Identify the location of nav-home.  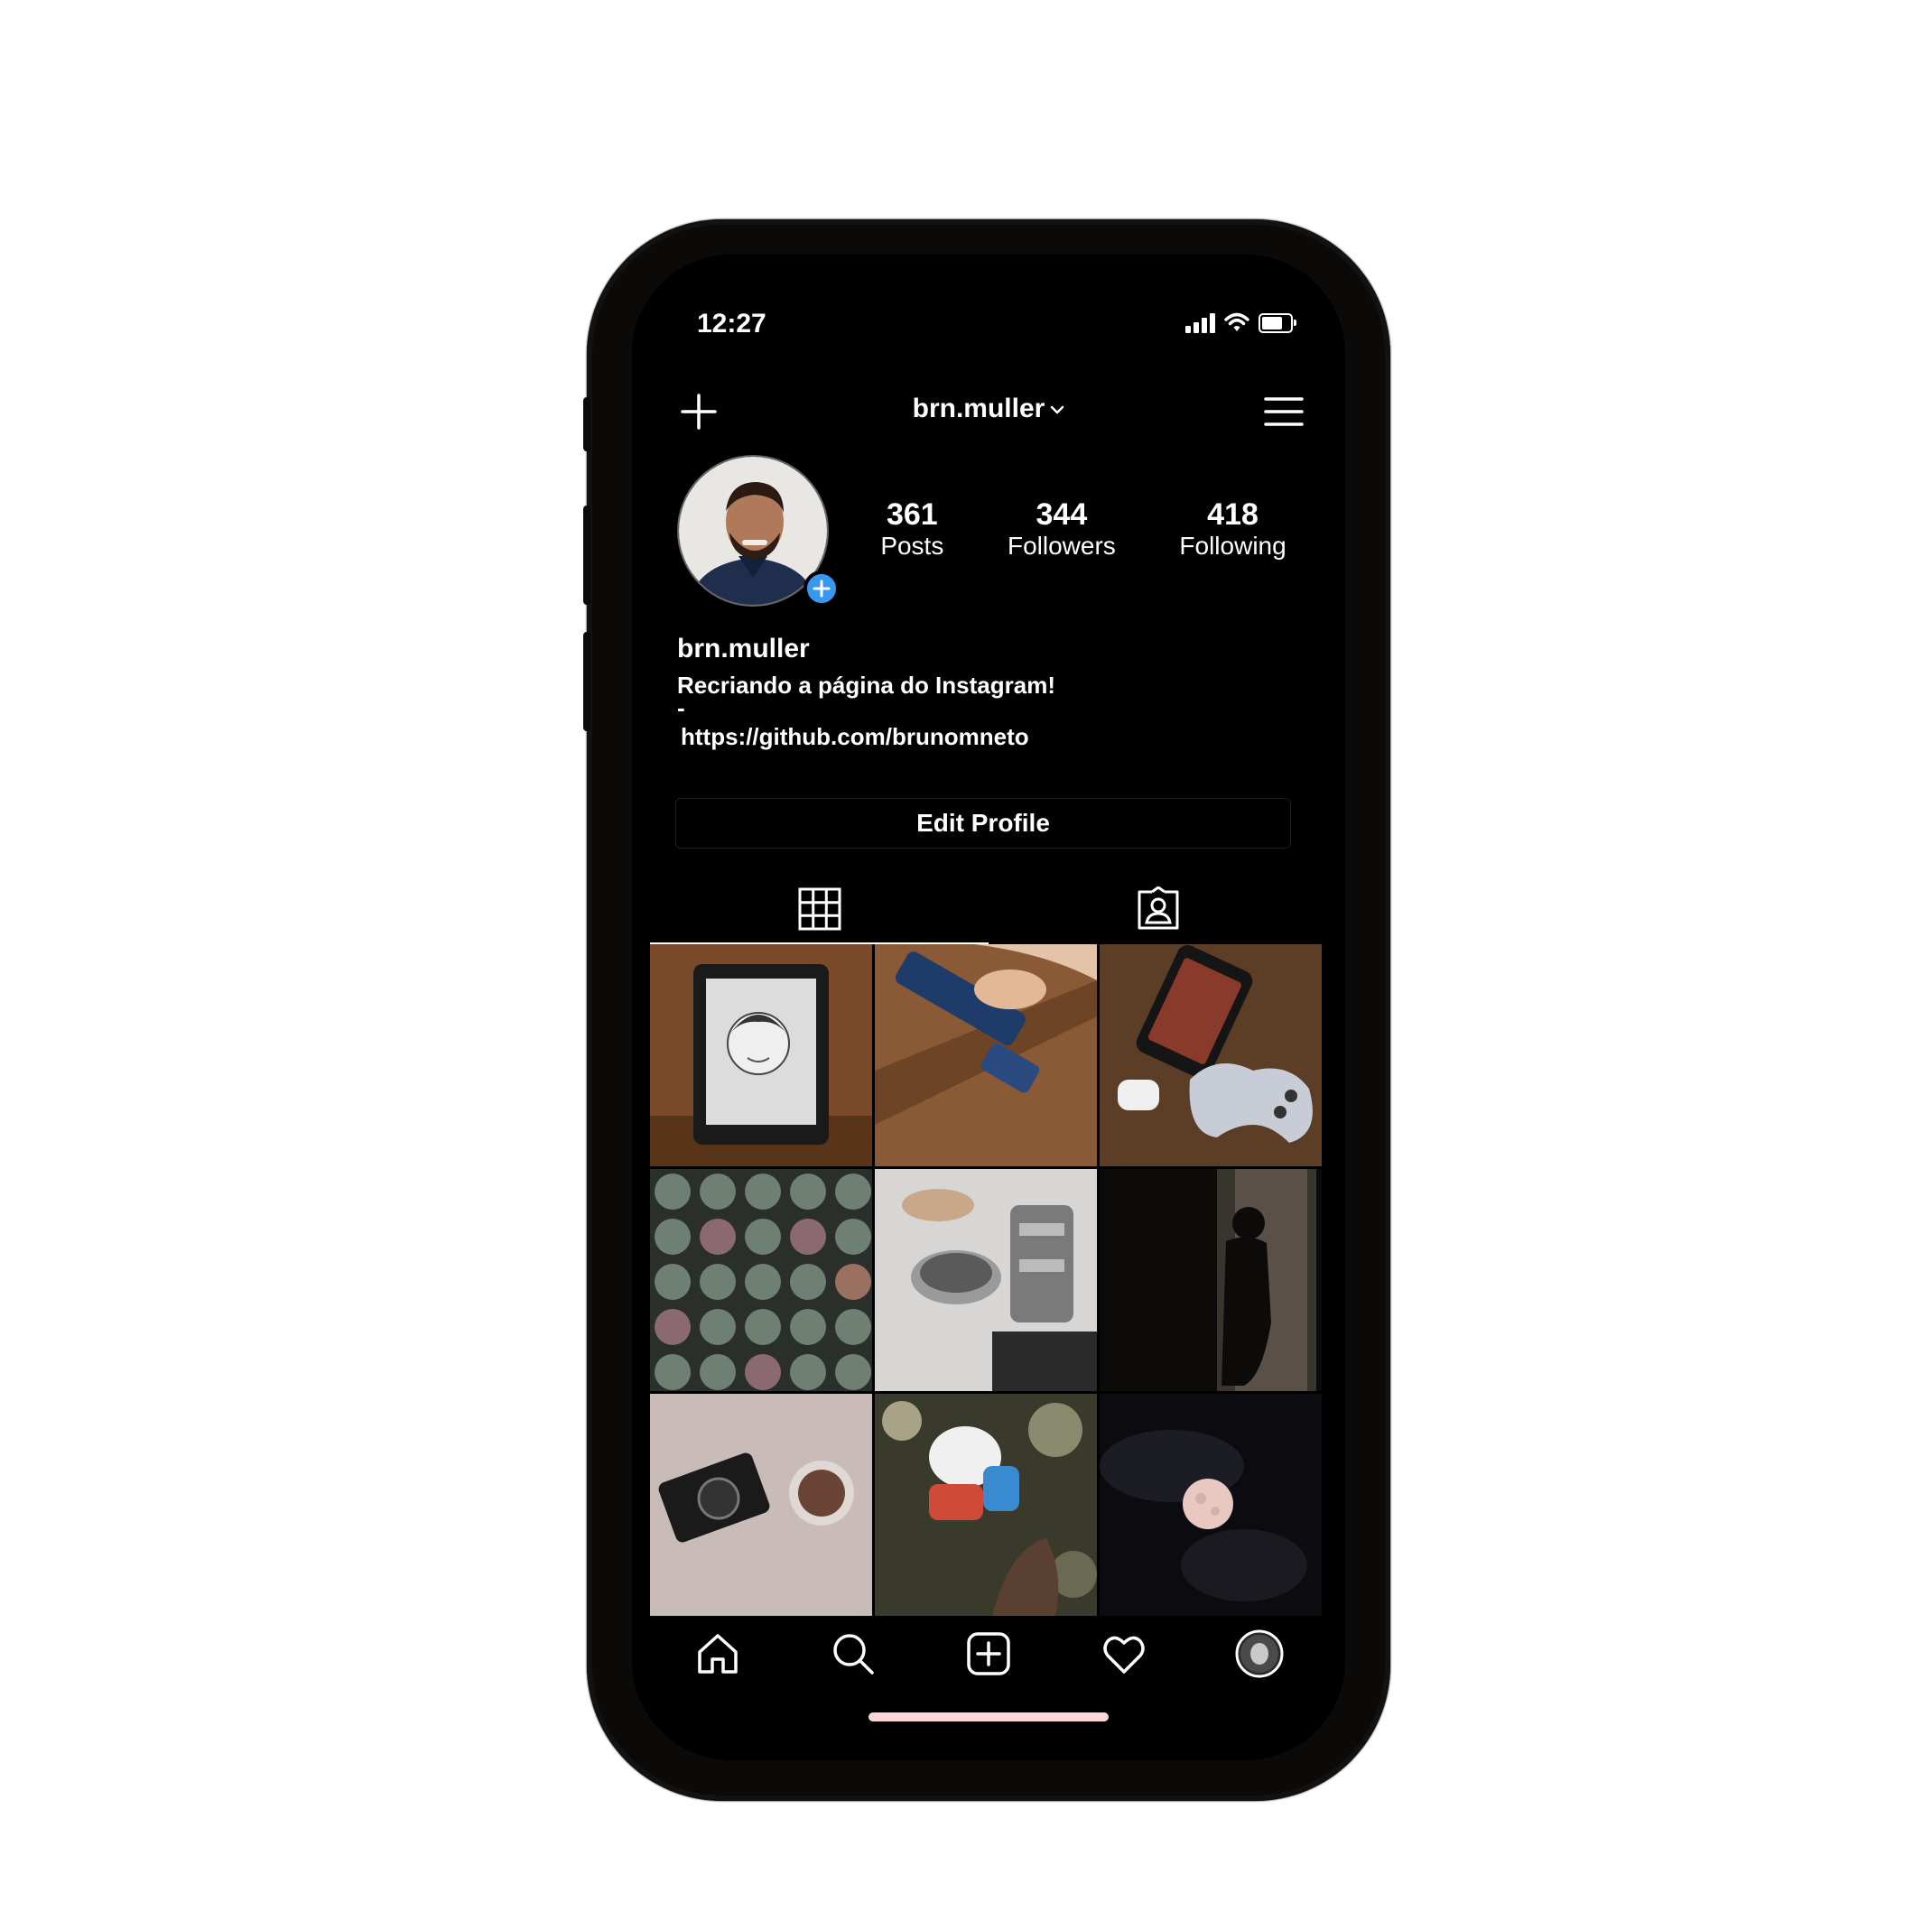
(717, 1653).